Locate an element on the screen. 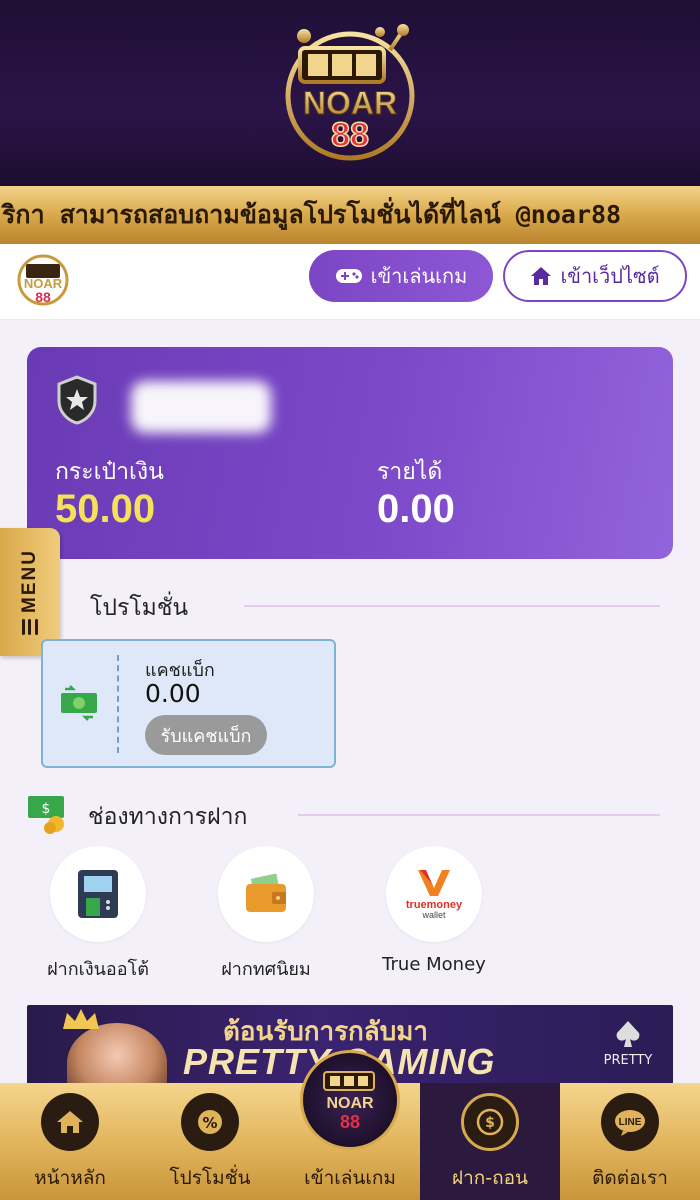  nav-promotions-label: โปรโมชั่น is located at coordinates (210, 1178).